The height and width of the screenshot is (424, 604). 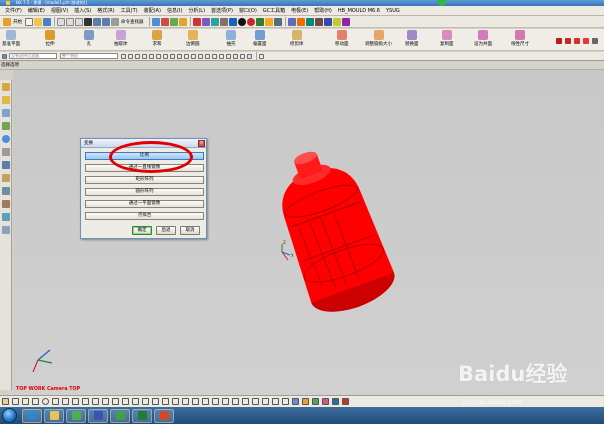 What do you see at coordinates (6, 87) in the screenshot?
I see `assembly-navigator-icon` at bounding box center [6, 87].